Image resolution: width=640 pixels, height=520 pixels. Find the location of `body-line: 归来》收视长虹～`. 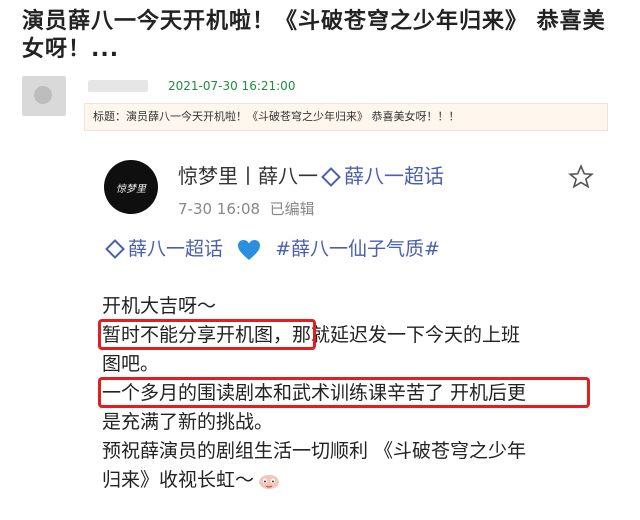

body-line: 归来》收视长虹～ is located at coordinates (178, 480).